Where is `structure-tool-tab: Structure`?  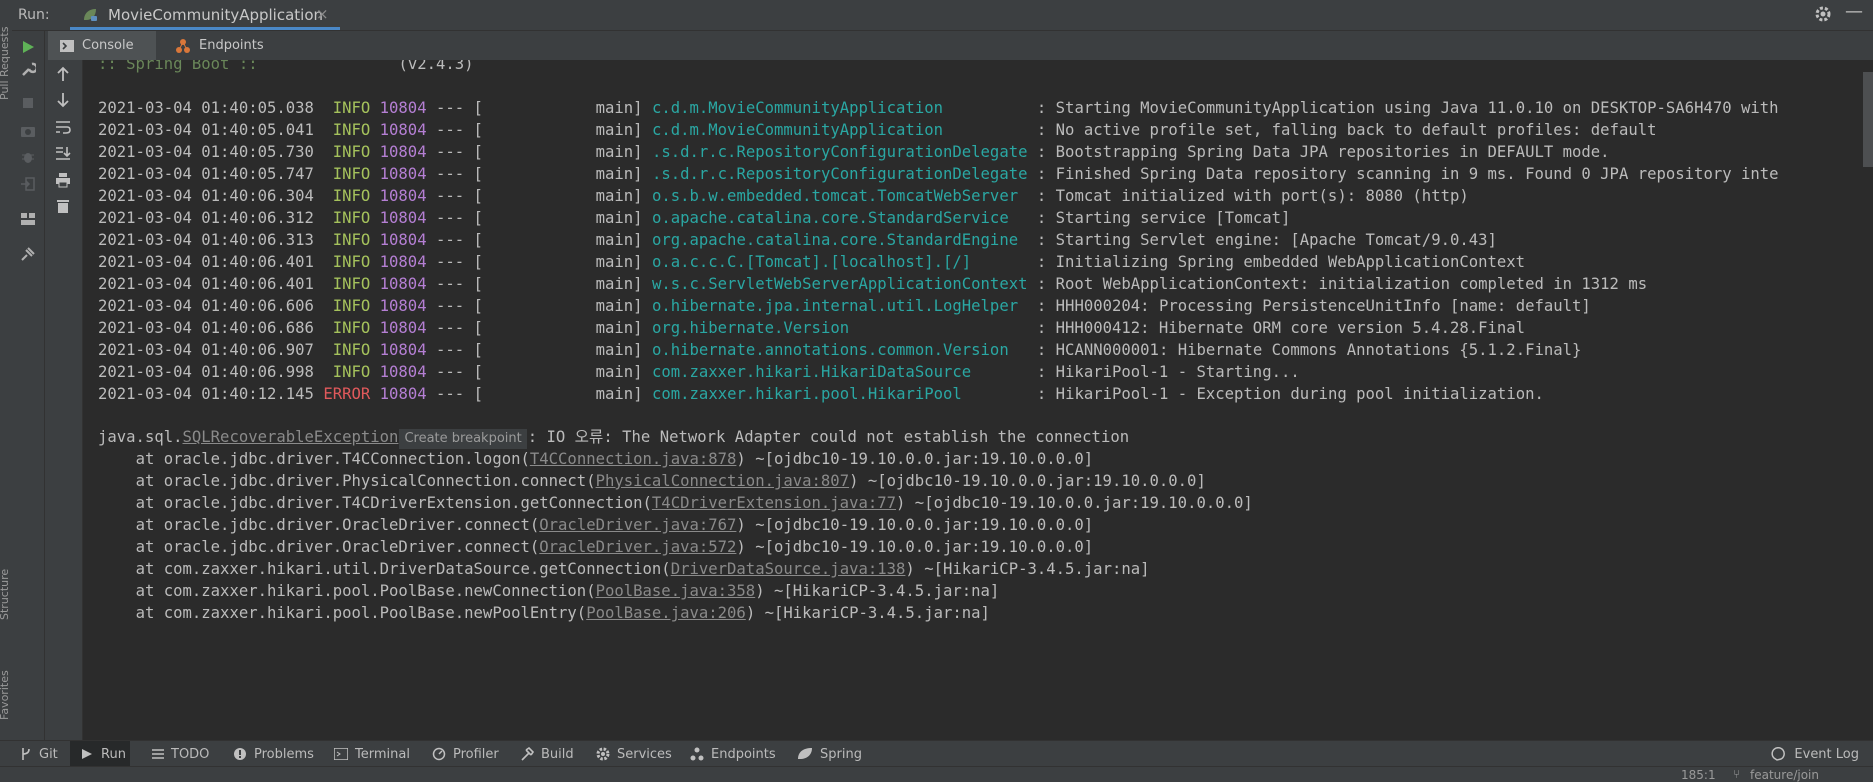 structure-tool-tab: Structure is located at coordinates (6, 580).